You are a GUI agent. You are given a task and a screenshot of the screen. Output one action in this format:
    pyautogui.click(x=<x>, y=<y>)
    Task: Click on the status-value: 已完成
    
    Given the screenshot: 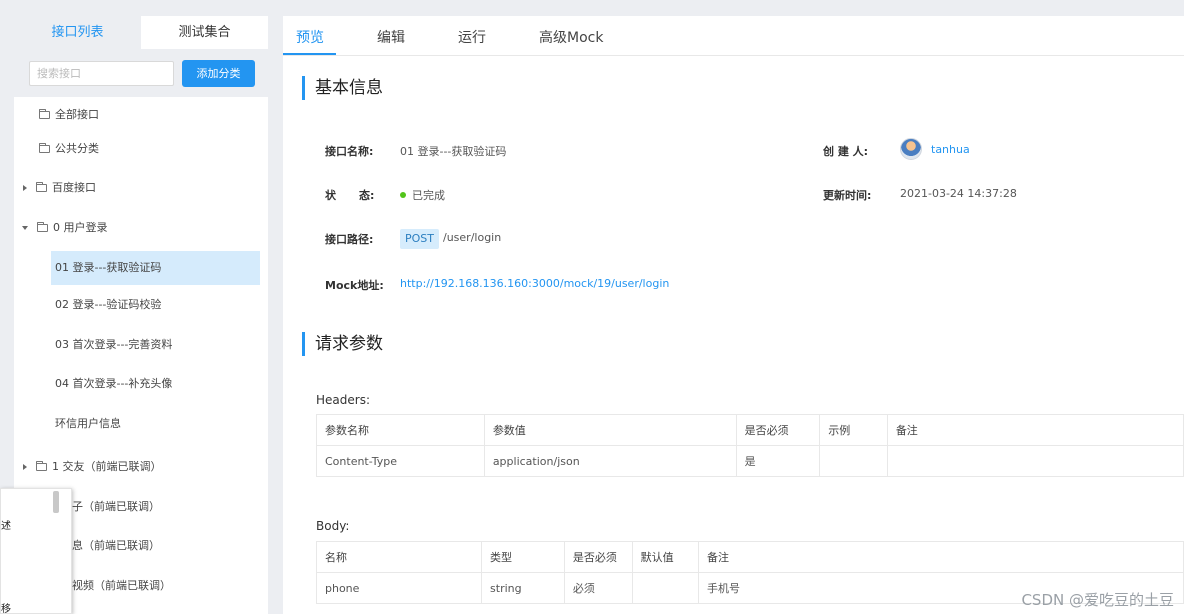 What is the action you would take?
    pyautogui.click(x=422, y=195)
    